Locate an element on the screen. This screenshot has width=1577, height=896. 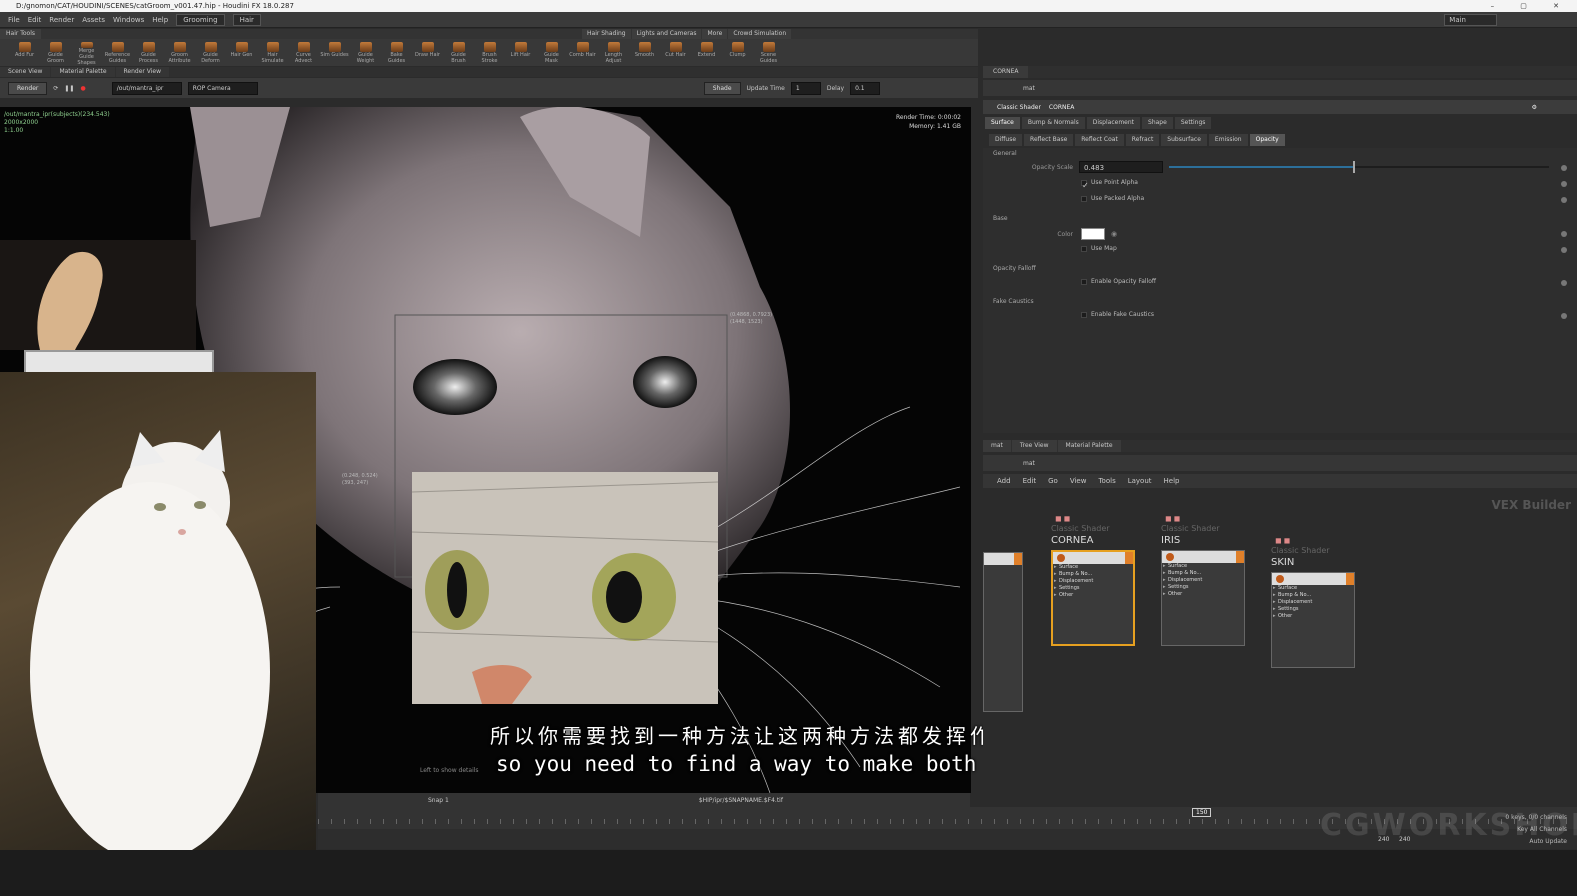
shelf-tool: Merge Guide Shapes is located at coordinates (86, 52).